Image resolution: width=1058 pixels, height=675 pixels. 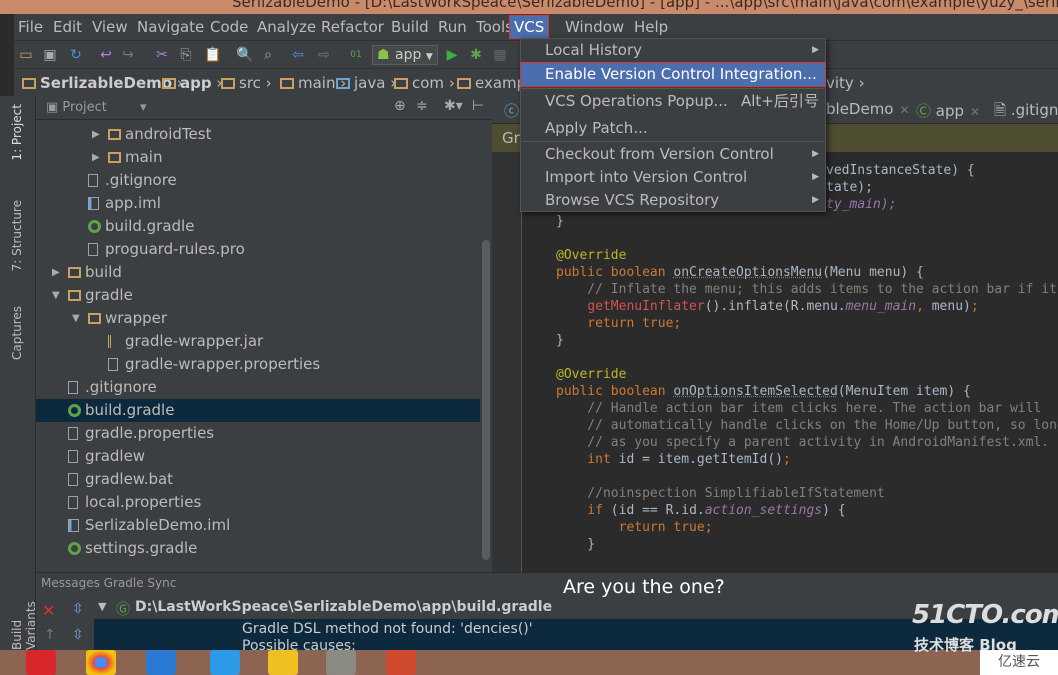 I want to click on undo-icon: ↩, so click(x=106, y=55).